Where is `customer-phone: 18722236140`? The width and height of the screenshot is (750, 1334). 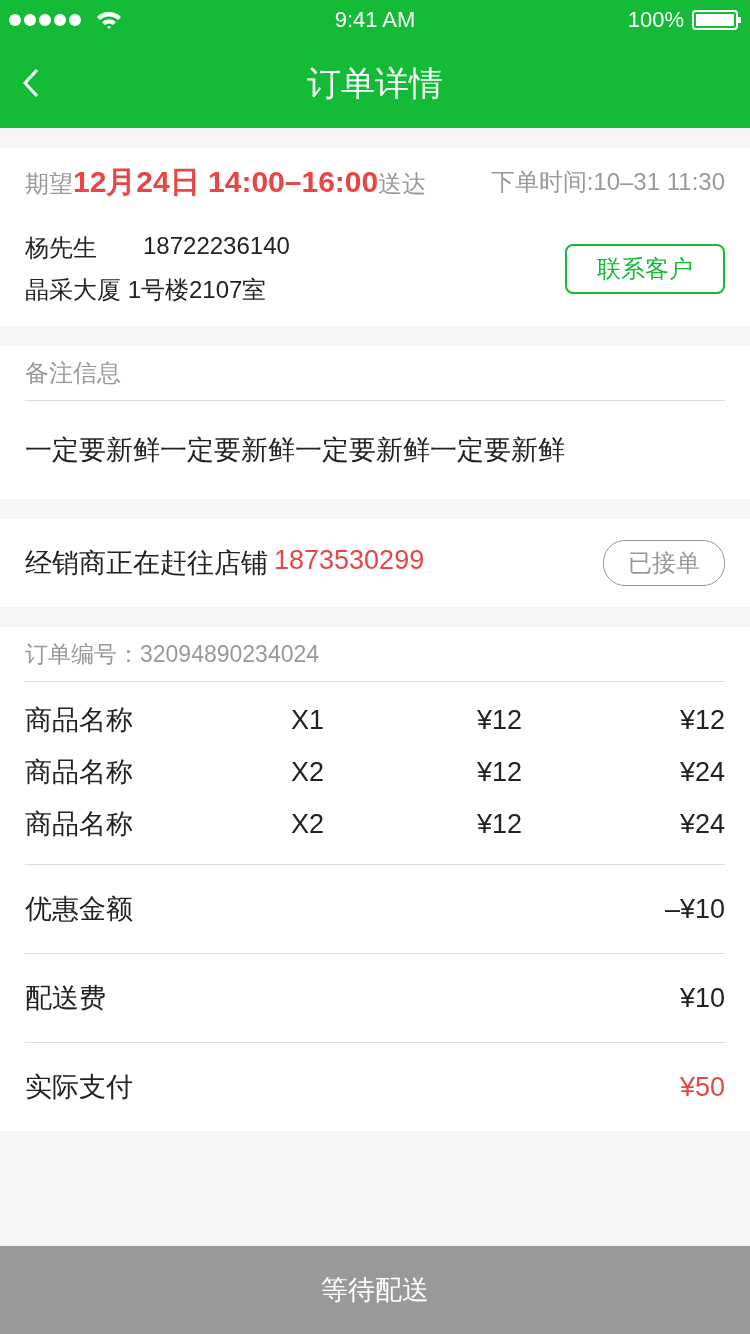 customer-phone: 18722236140 is located at coordinates (216, 246).